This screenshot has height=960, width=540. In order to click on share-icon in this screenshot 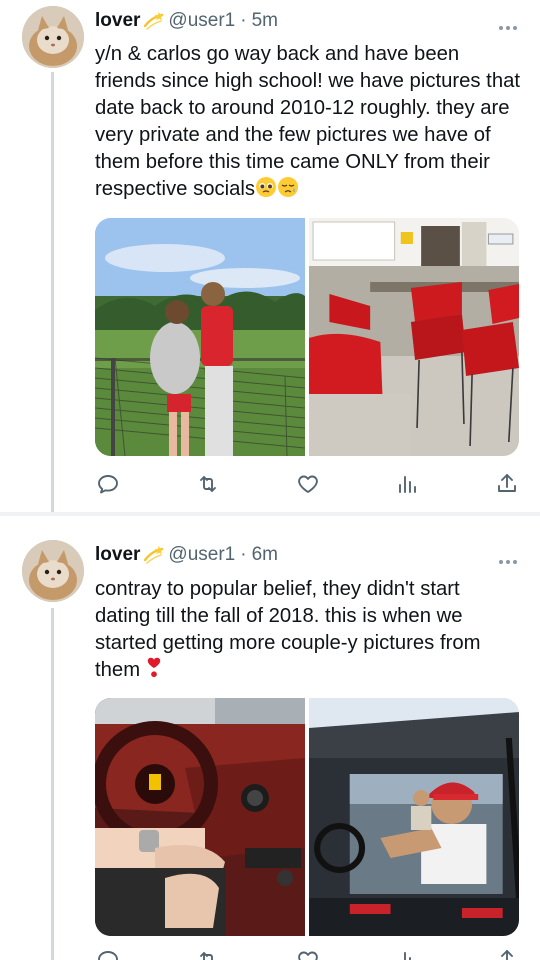, I will do `click(507, 954)`.